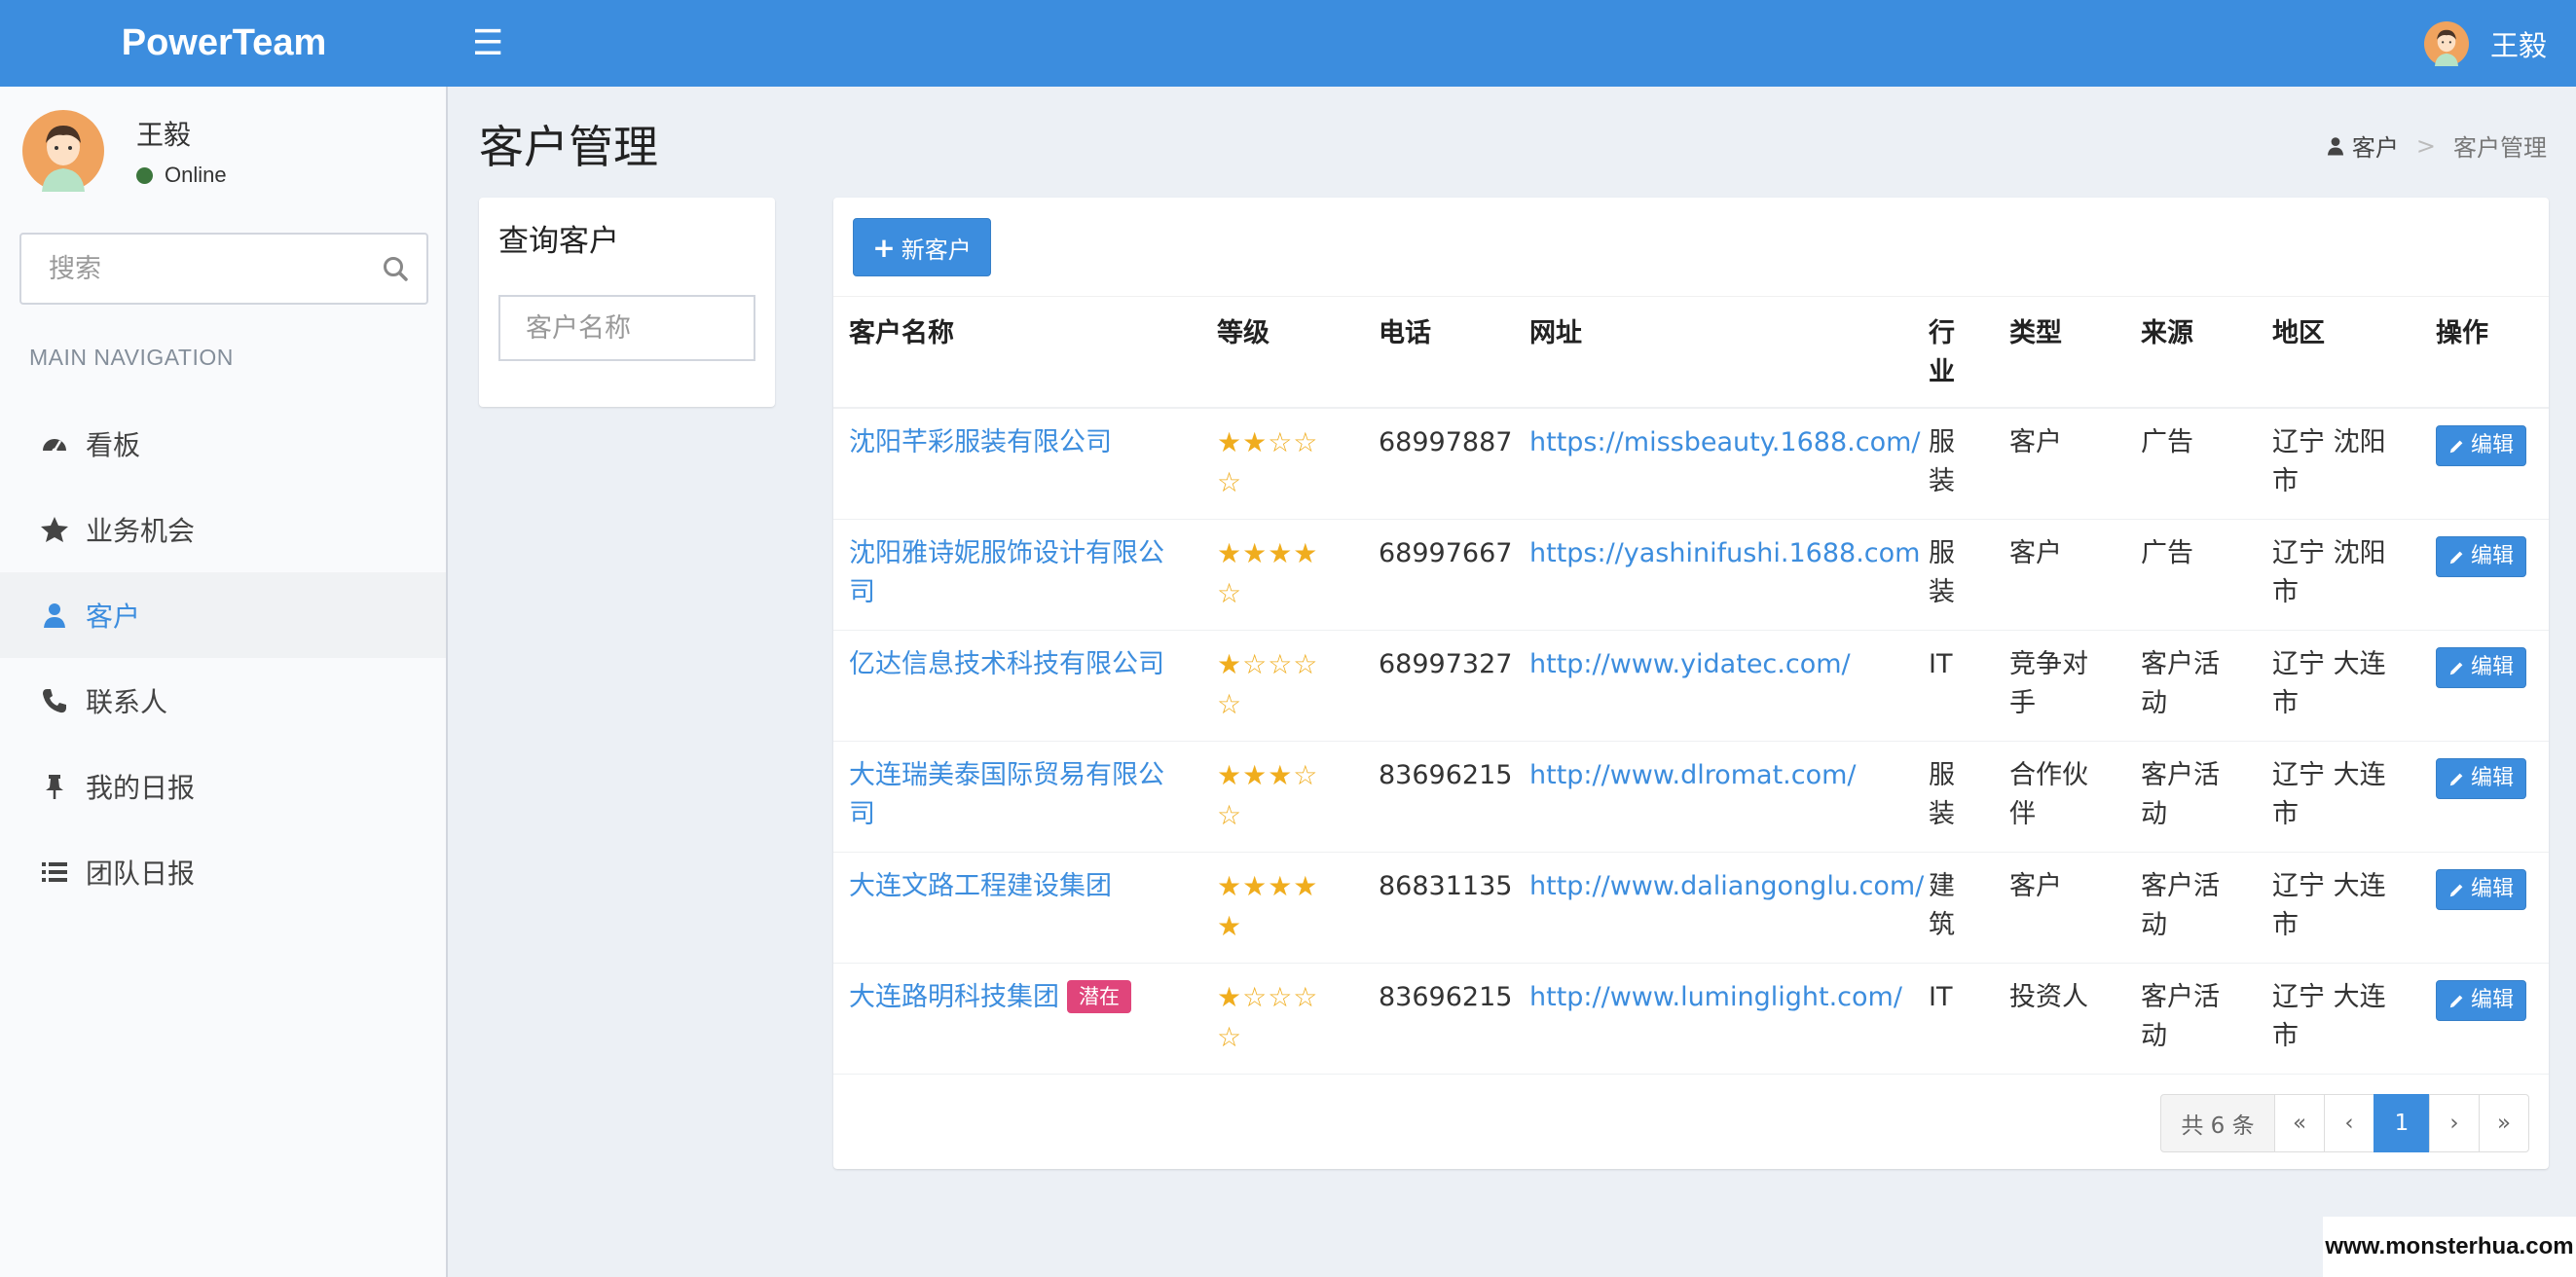  I want to click on url-cell: https://missbeauty.1688.com/, so click(1717, 464).